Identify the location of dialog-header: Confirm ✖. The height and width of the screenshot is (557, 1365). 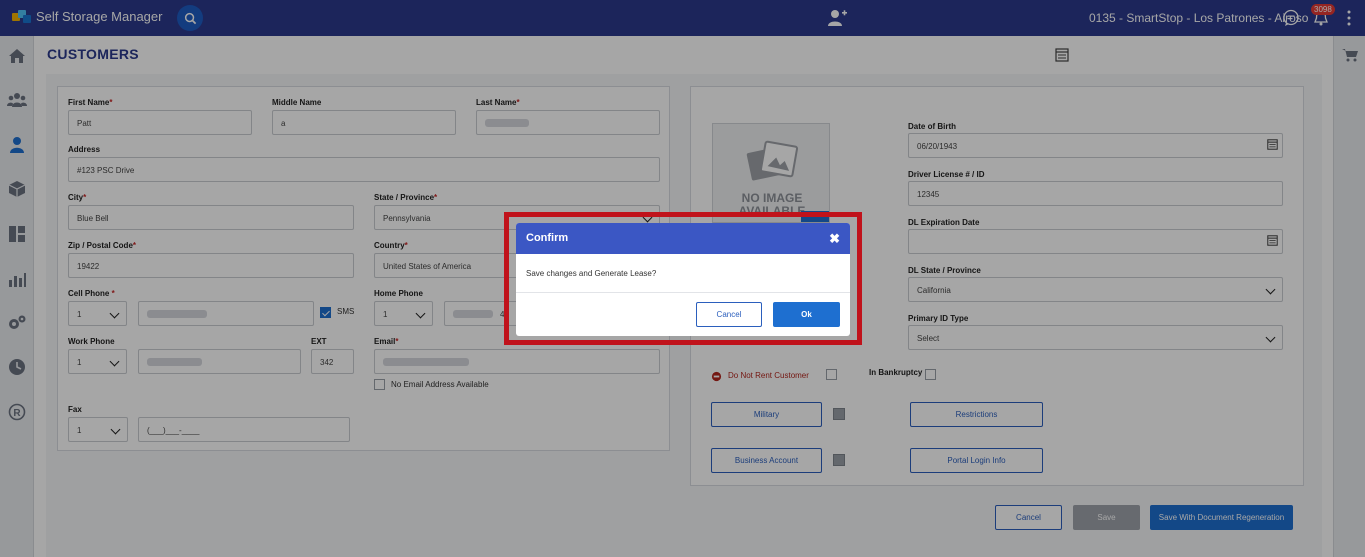
(683, 238).